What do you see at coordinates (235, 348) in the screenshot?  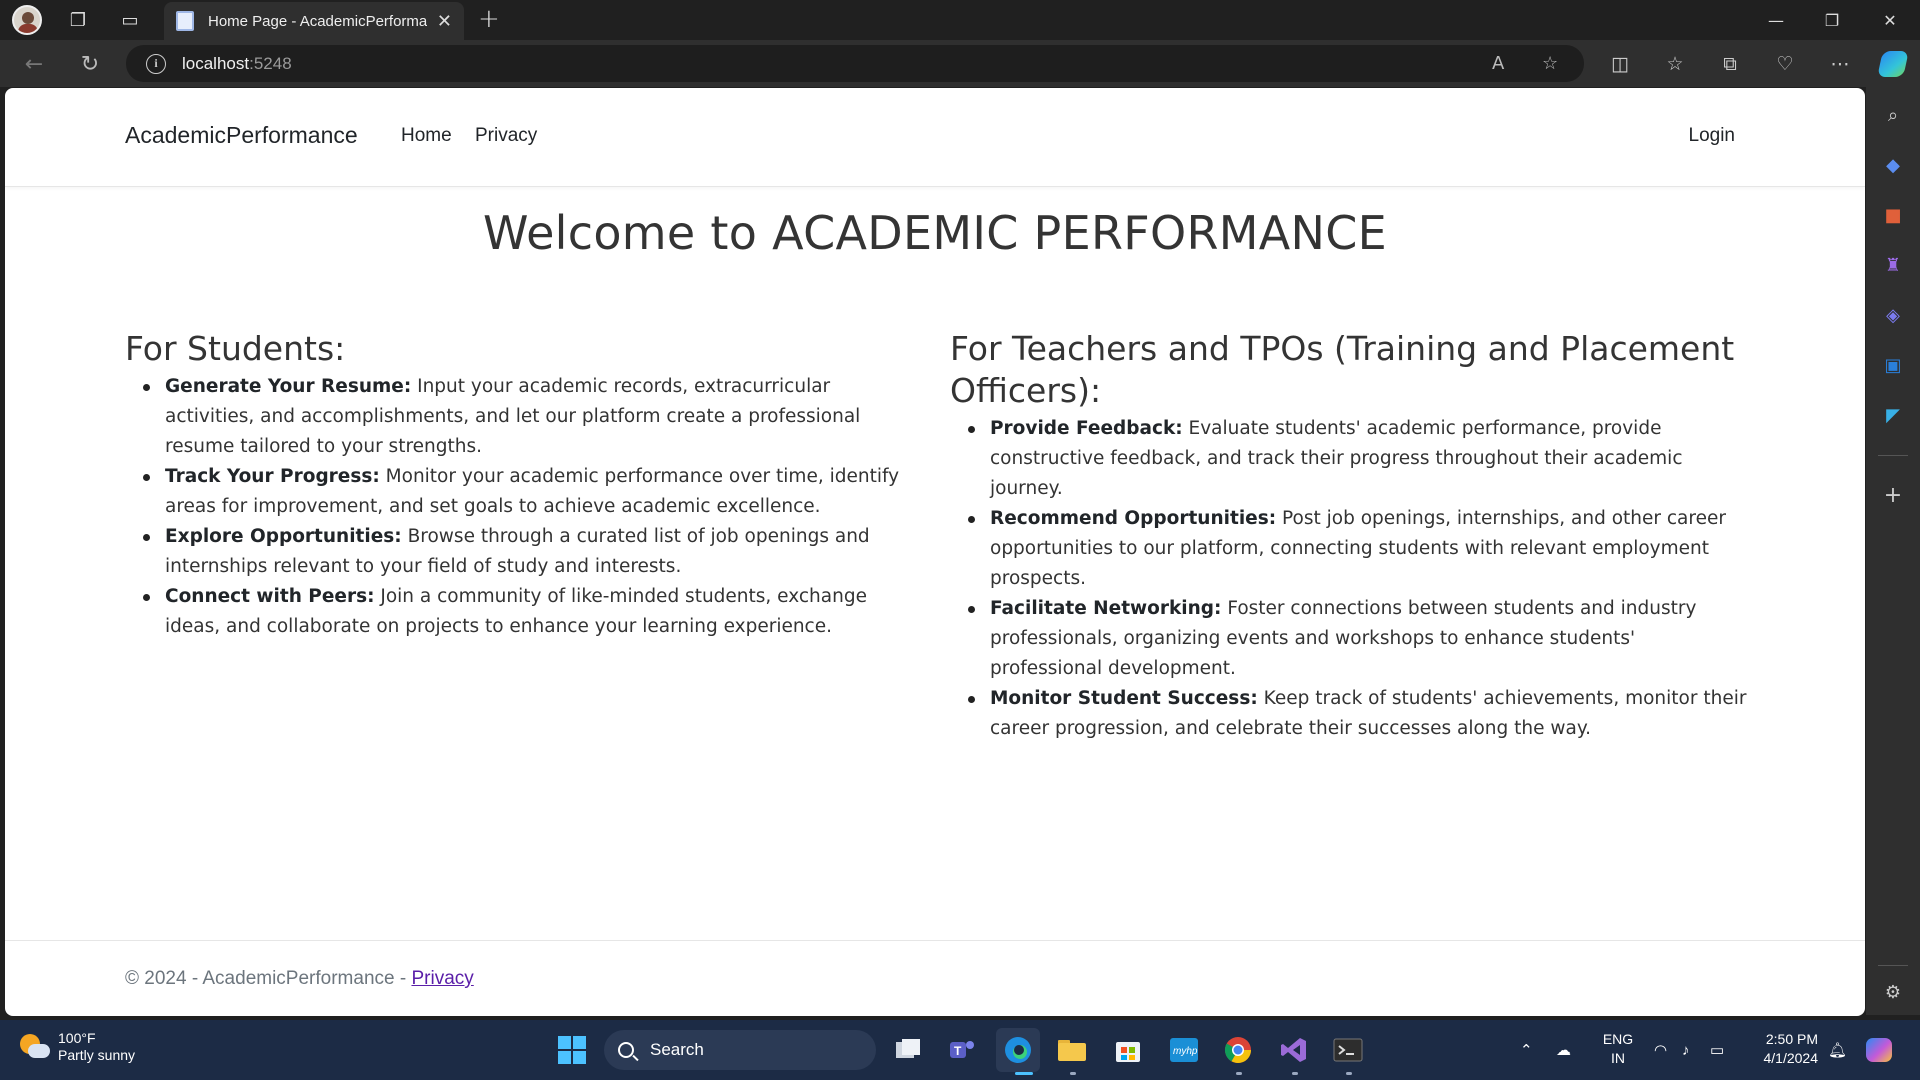 I see `students-heading: For Students:` at bounding box center [235, 348].